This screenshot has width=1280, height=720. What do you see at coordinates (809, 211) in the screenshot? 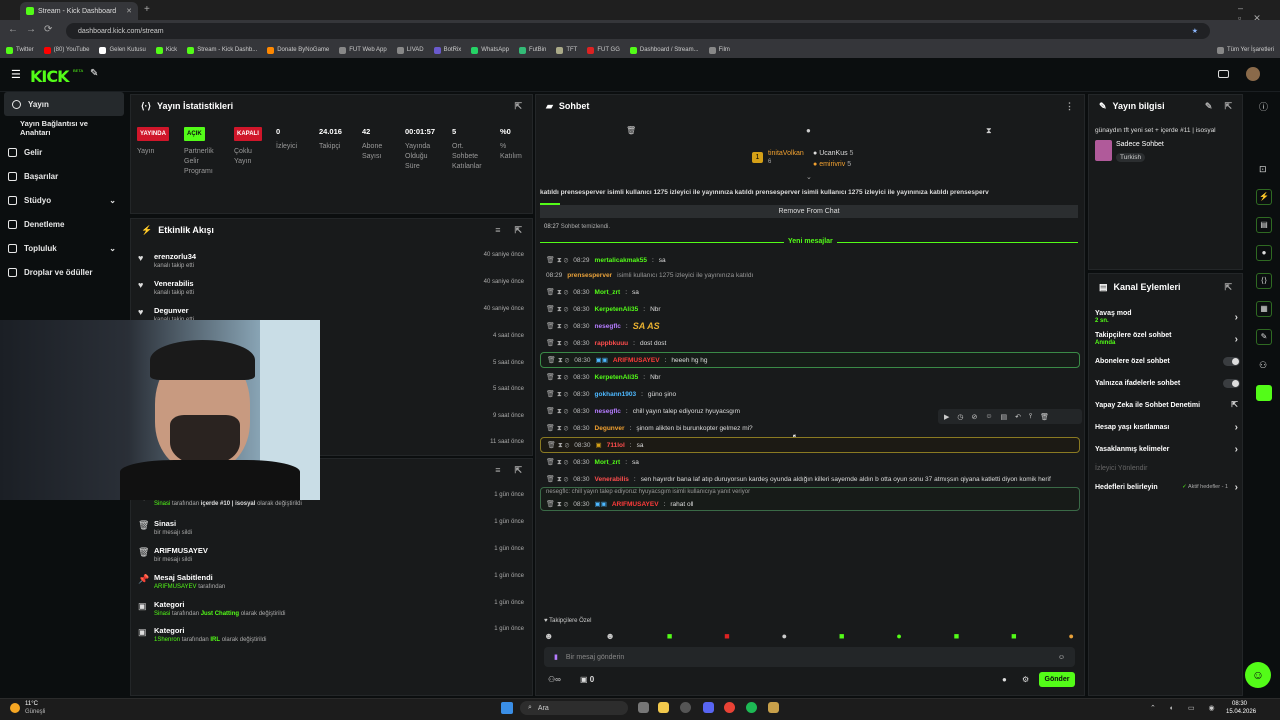
I see `remove-from-chat-button: Remove From Chat` at bounding box center [809, 211].